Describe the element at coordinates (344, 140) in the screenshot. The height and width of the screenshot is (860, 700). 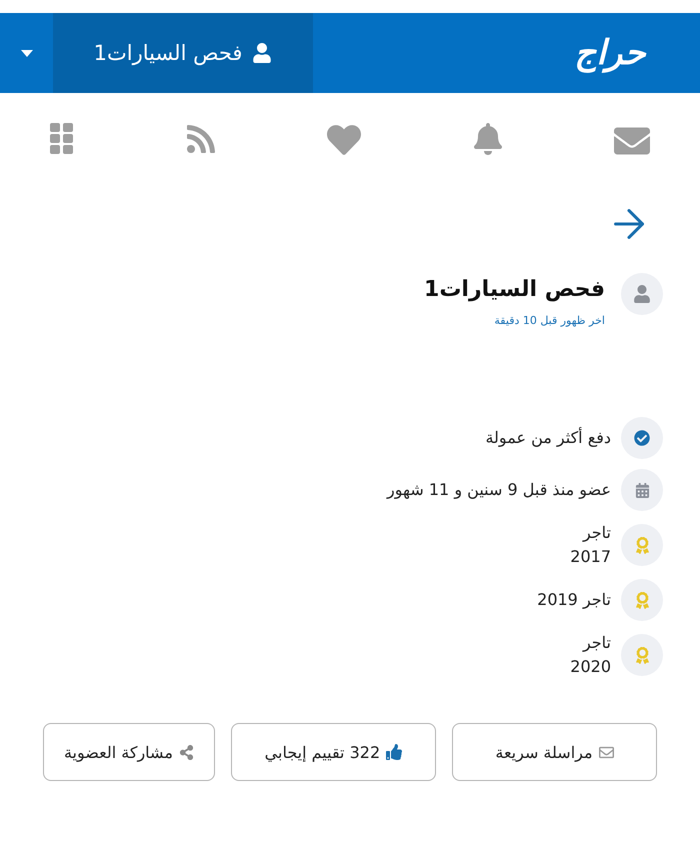
I see `heart-icon` at that location.